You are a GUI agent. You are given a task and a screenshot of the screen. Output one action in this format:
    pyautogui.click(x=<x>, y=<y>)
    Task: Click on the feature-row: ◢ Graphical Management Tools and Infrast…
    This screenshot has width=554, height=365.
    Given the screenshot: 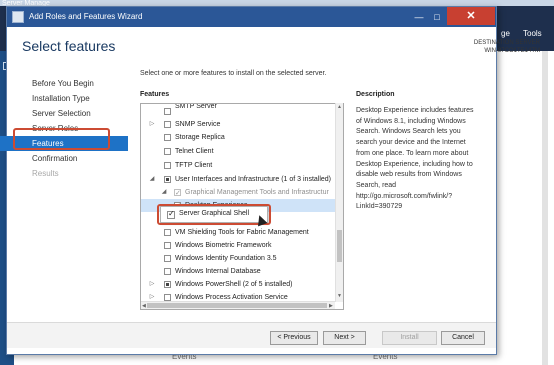 What is the action you would take?
    pyautogui.click(x=239, y=193)
    